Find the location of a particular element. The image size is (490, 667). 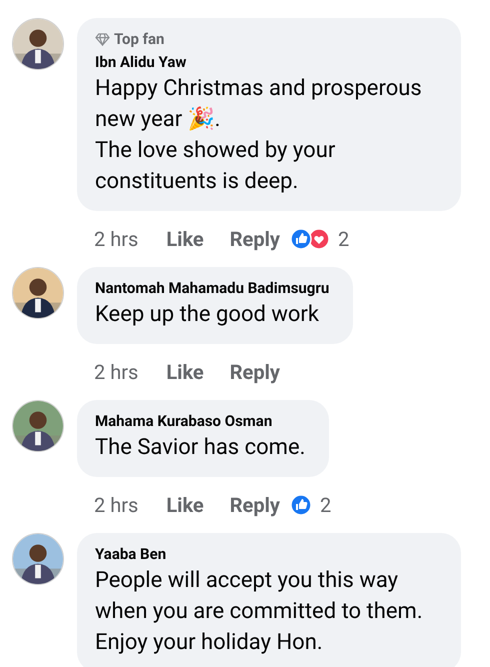

diamond-icon is located at coordinates (102, 39).